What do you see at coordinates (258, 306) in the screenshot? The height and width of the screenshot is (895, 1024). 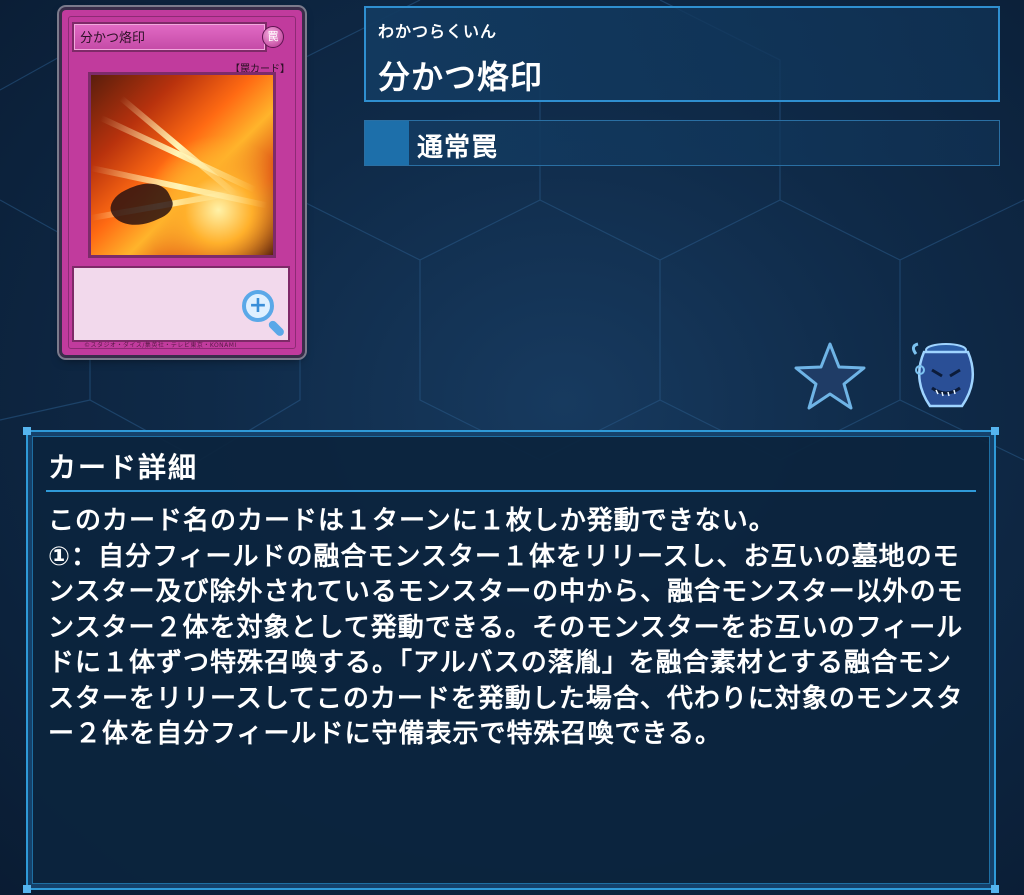 I see `zoom-in-icon: +` at bounding box center [258, 306].